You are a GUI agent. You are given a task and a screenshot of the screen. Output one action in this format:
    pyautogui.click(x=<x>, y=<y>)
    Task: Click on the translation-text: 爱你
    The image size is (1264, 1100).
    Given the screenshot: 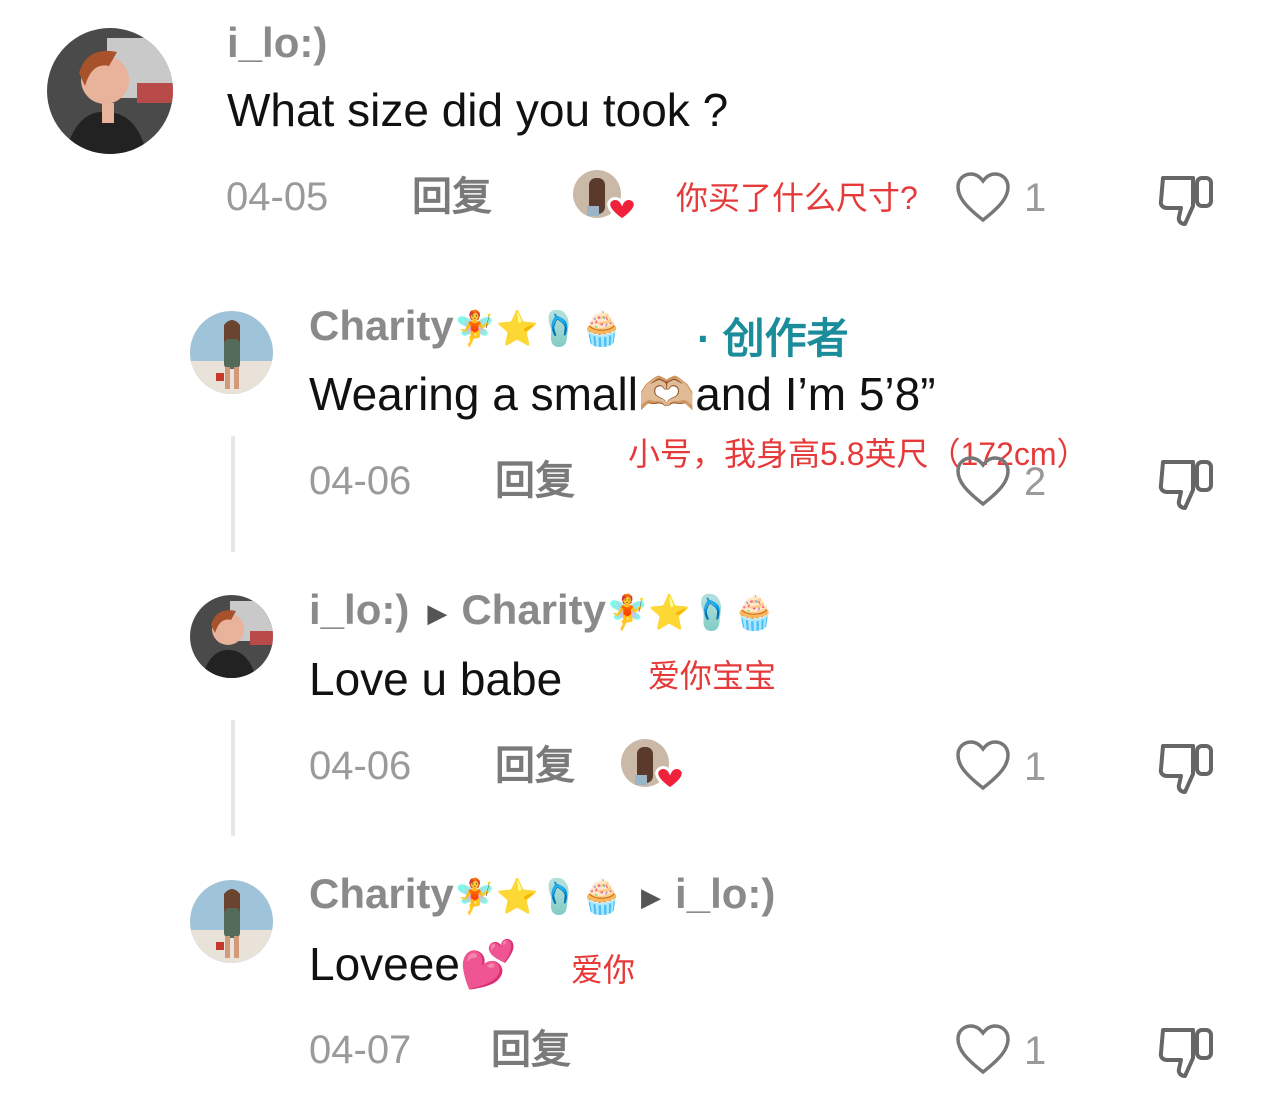 What is the action you would take?
    pyautogui.click(x=603, y=970)
    